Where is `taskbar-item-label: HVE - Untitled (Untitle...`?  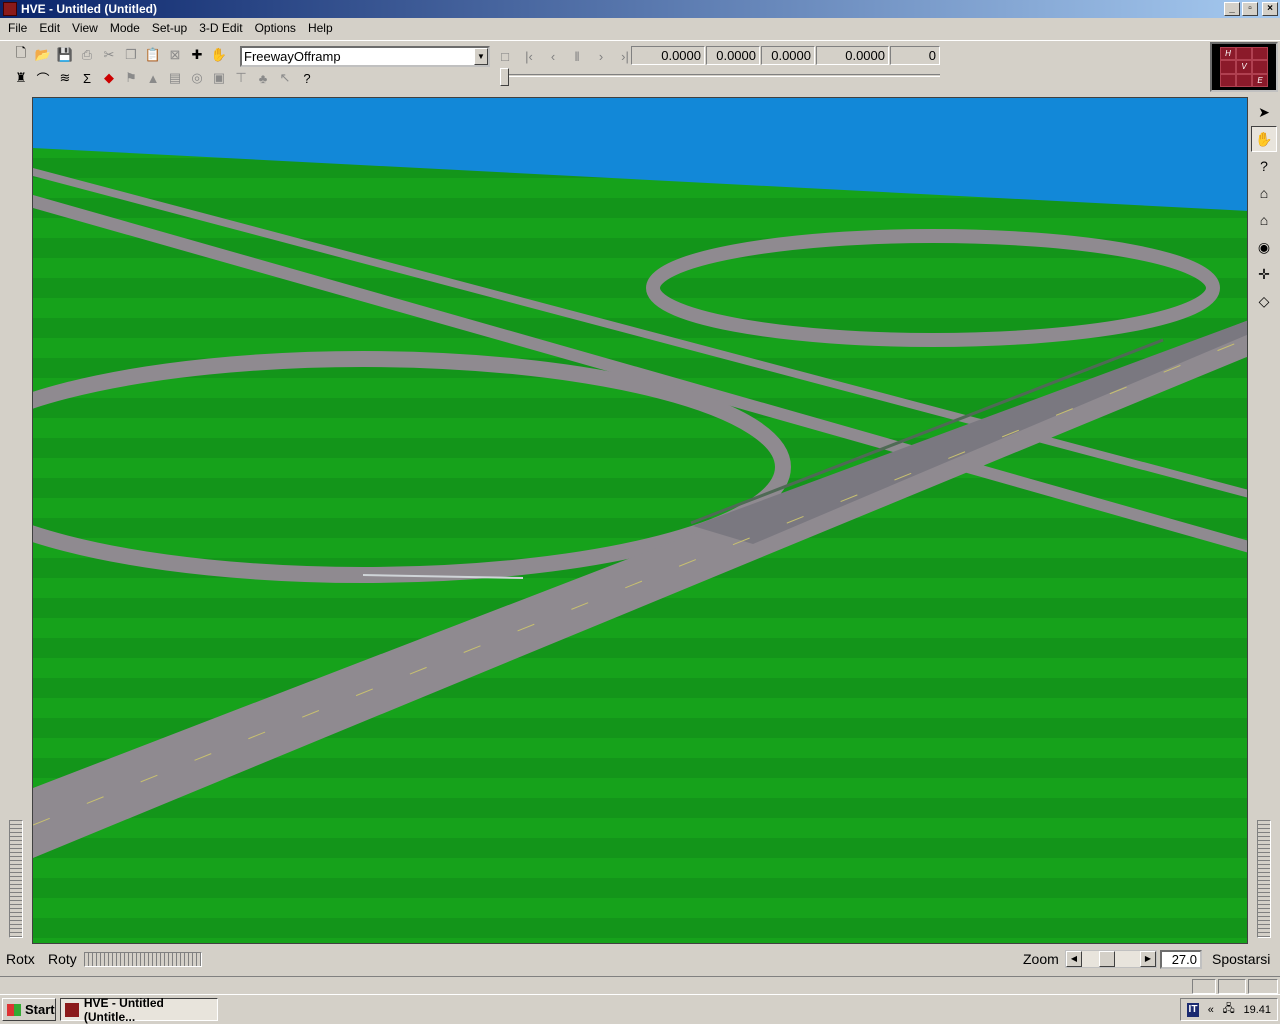 taskbar-item-label: HVE - Untitled (Untitle... is located at coordinates (123, 1009).